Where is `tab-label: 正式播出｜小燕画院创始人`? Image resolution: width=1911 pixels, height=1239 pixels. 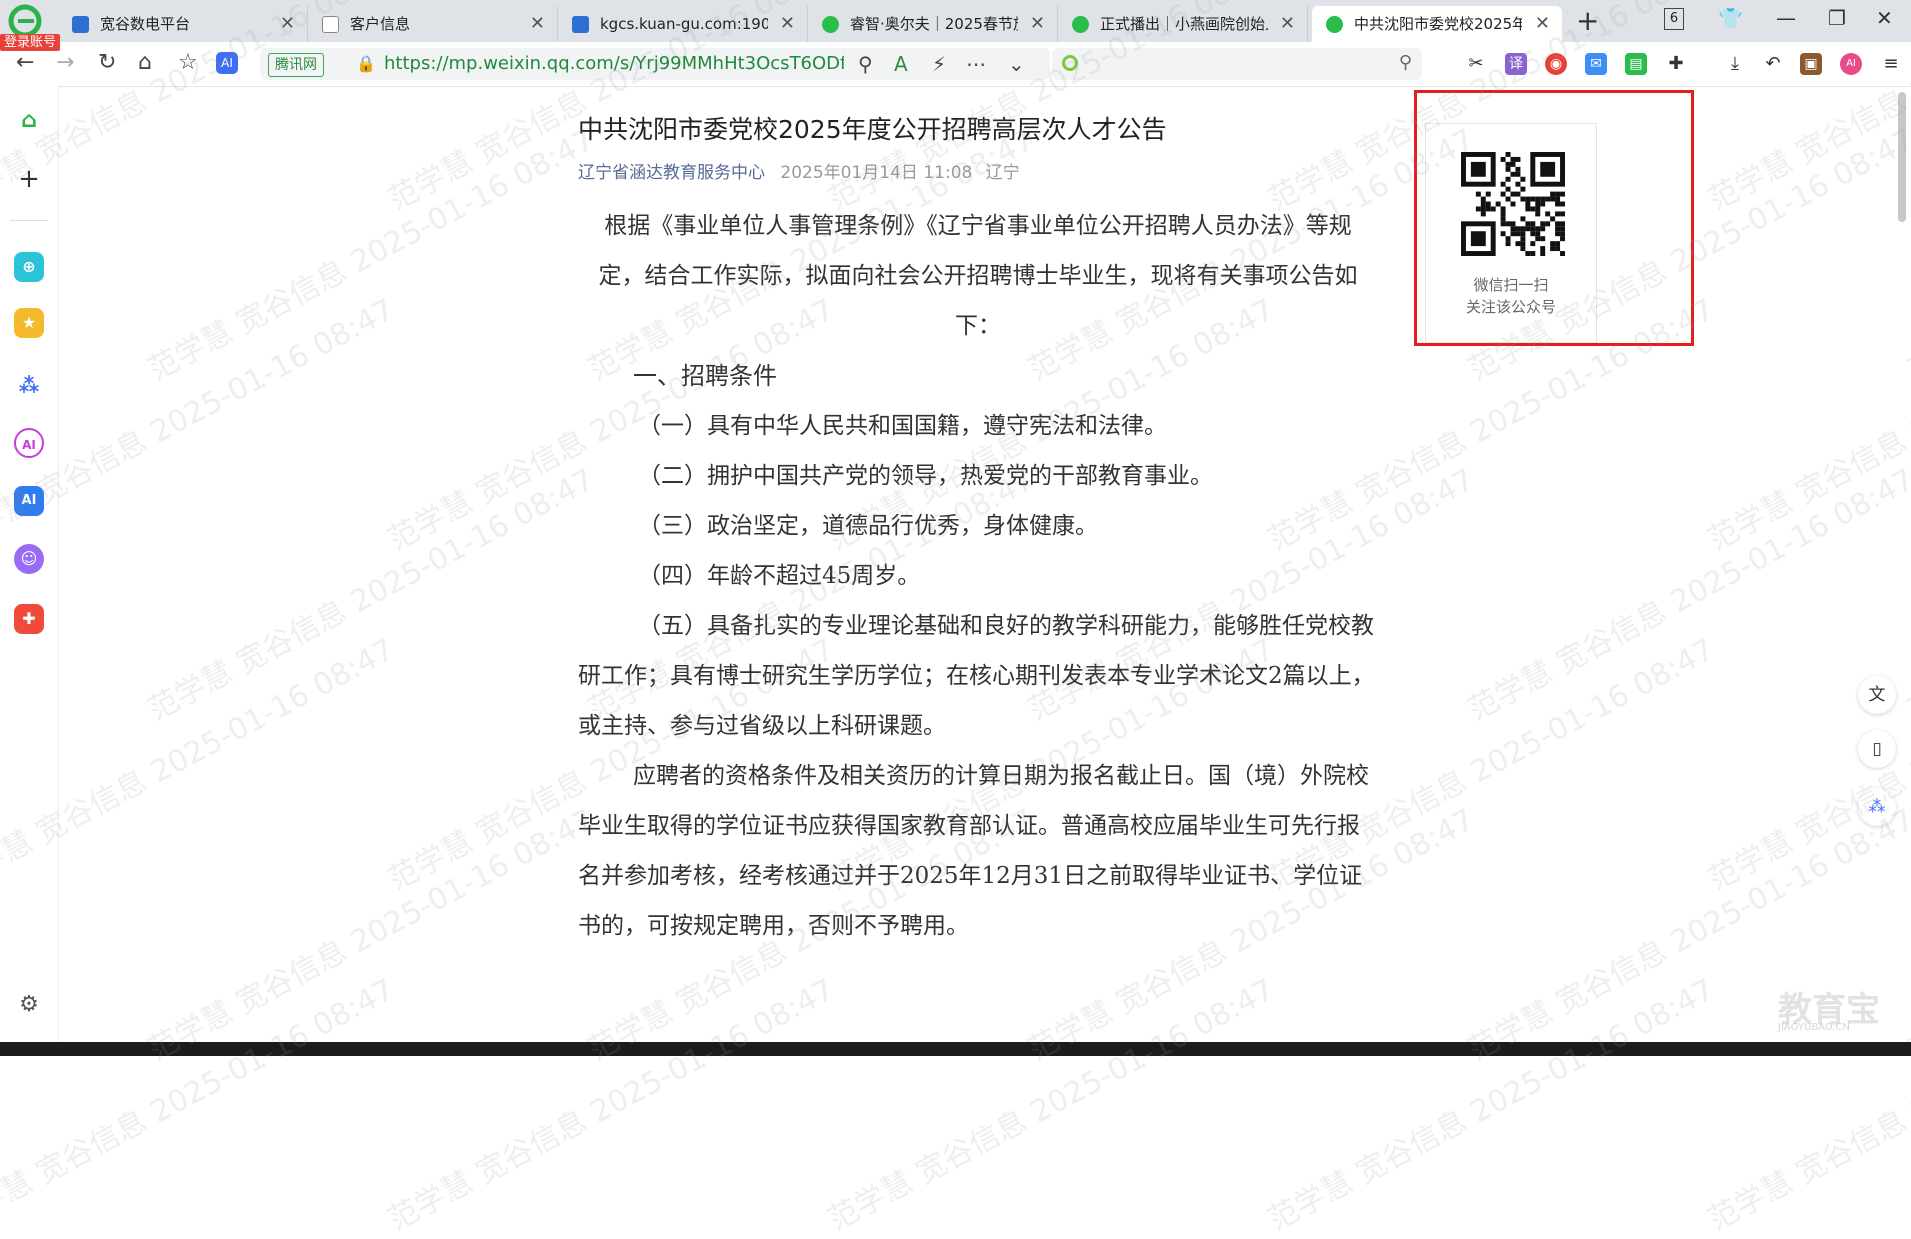
tab-label: 正式播出｜小燕画院创始人 is located at coordinates (1184, 24).